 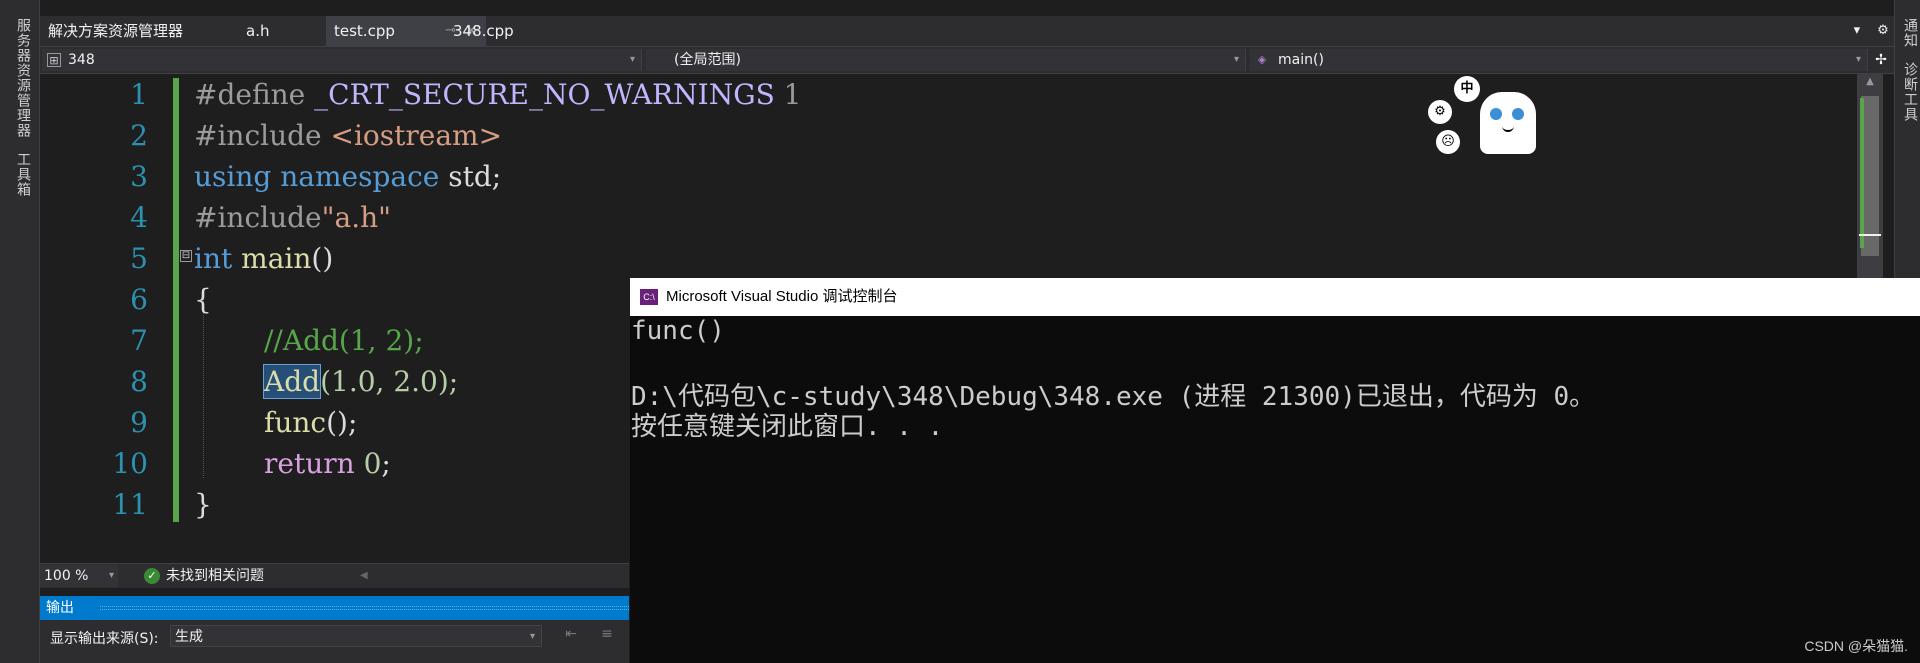 What do you see at coordinates (152, 576) in the screenshot?
I see `check-circle-icon: ✓` at bounding box center [152, 576].